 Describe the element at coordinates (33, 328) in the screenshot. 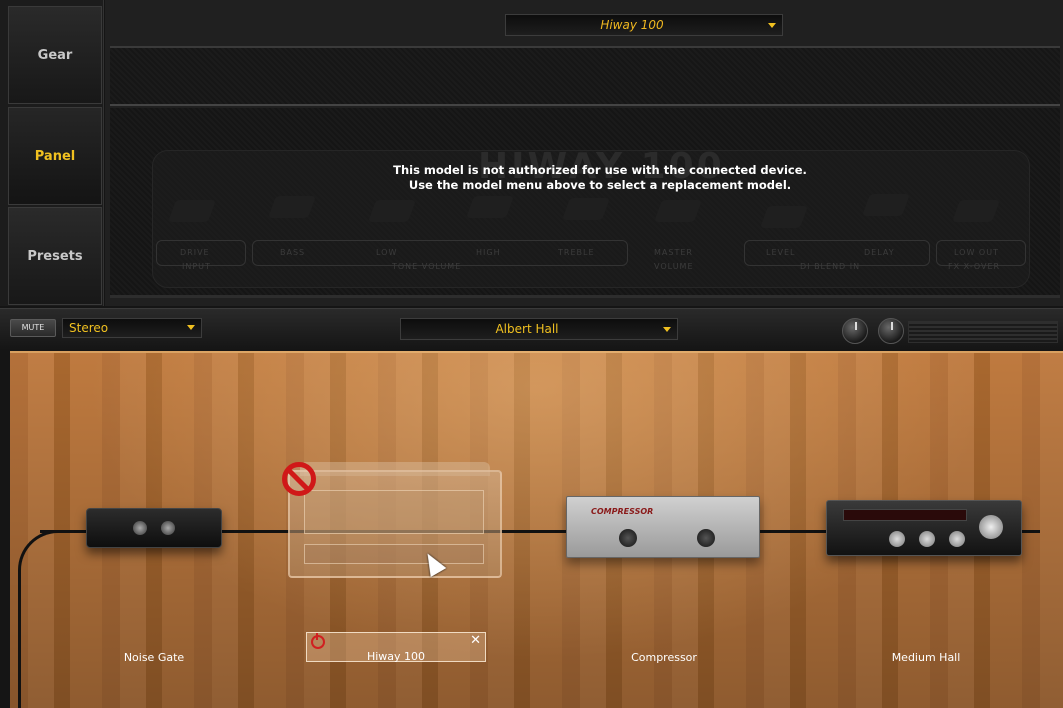

I see `mute-button: MUTE` at that location.